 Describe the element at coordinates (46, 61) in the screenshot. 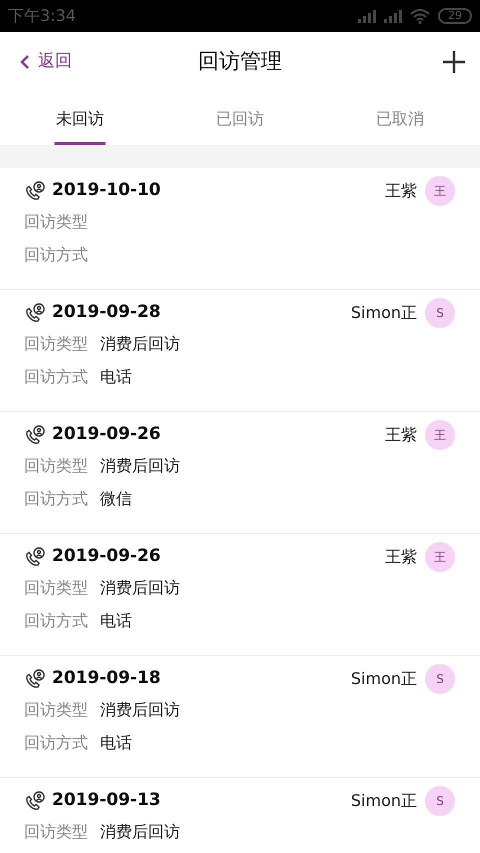

I see `back-button: 返回` at that location.